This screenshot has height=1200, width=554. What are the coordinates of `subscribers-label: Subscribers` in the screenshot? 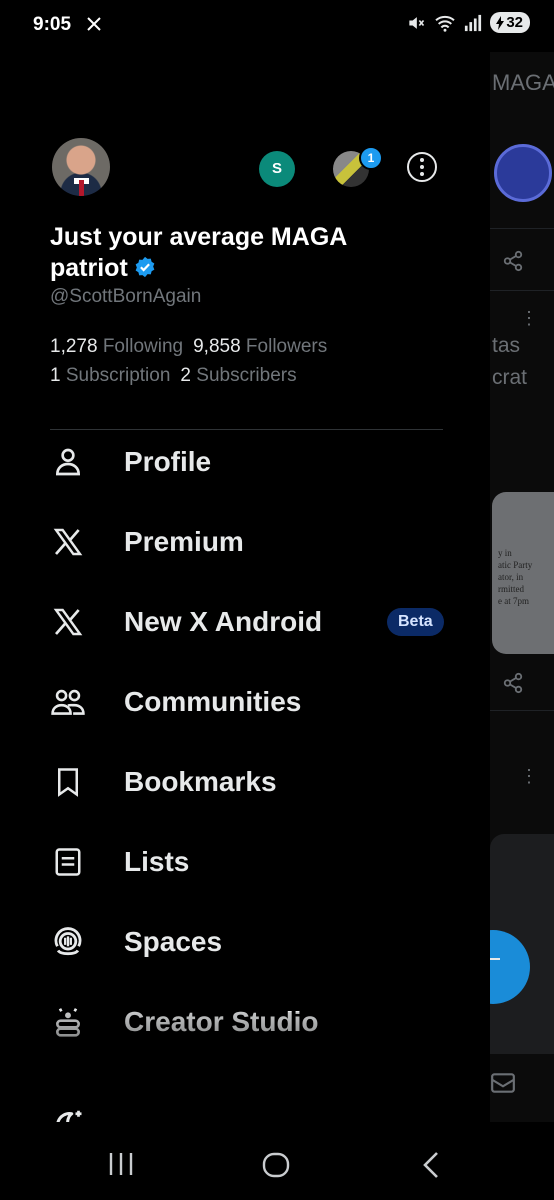 It's located at (246, 375).